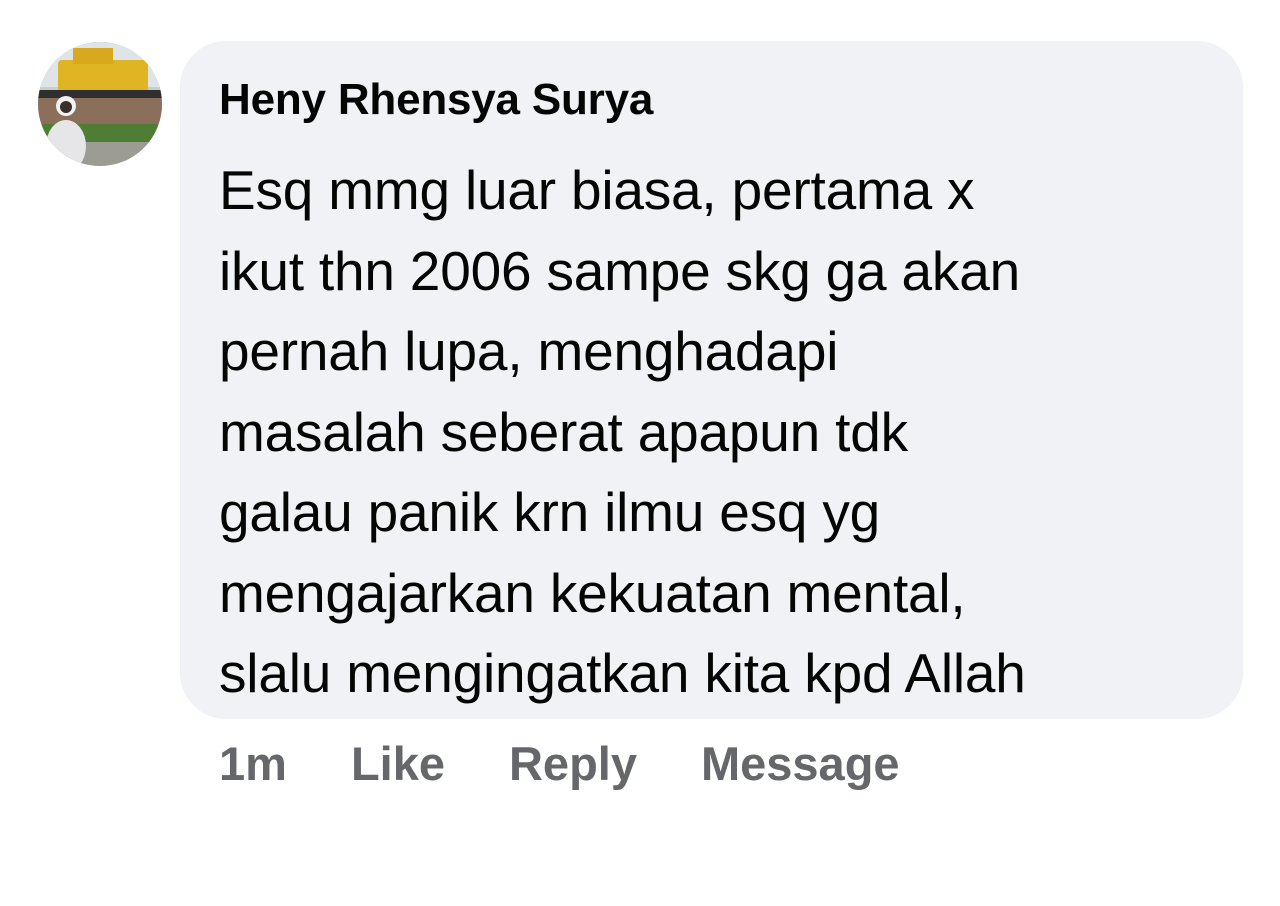  What do you see at coordinates (550, 512) in the screenshot?
I see `comment-text-line: galau panik krn ilmu esq yg` at bounding box center [550, 512].